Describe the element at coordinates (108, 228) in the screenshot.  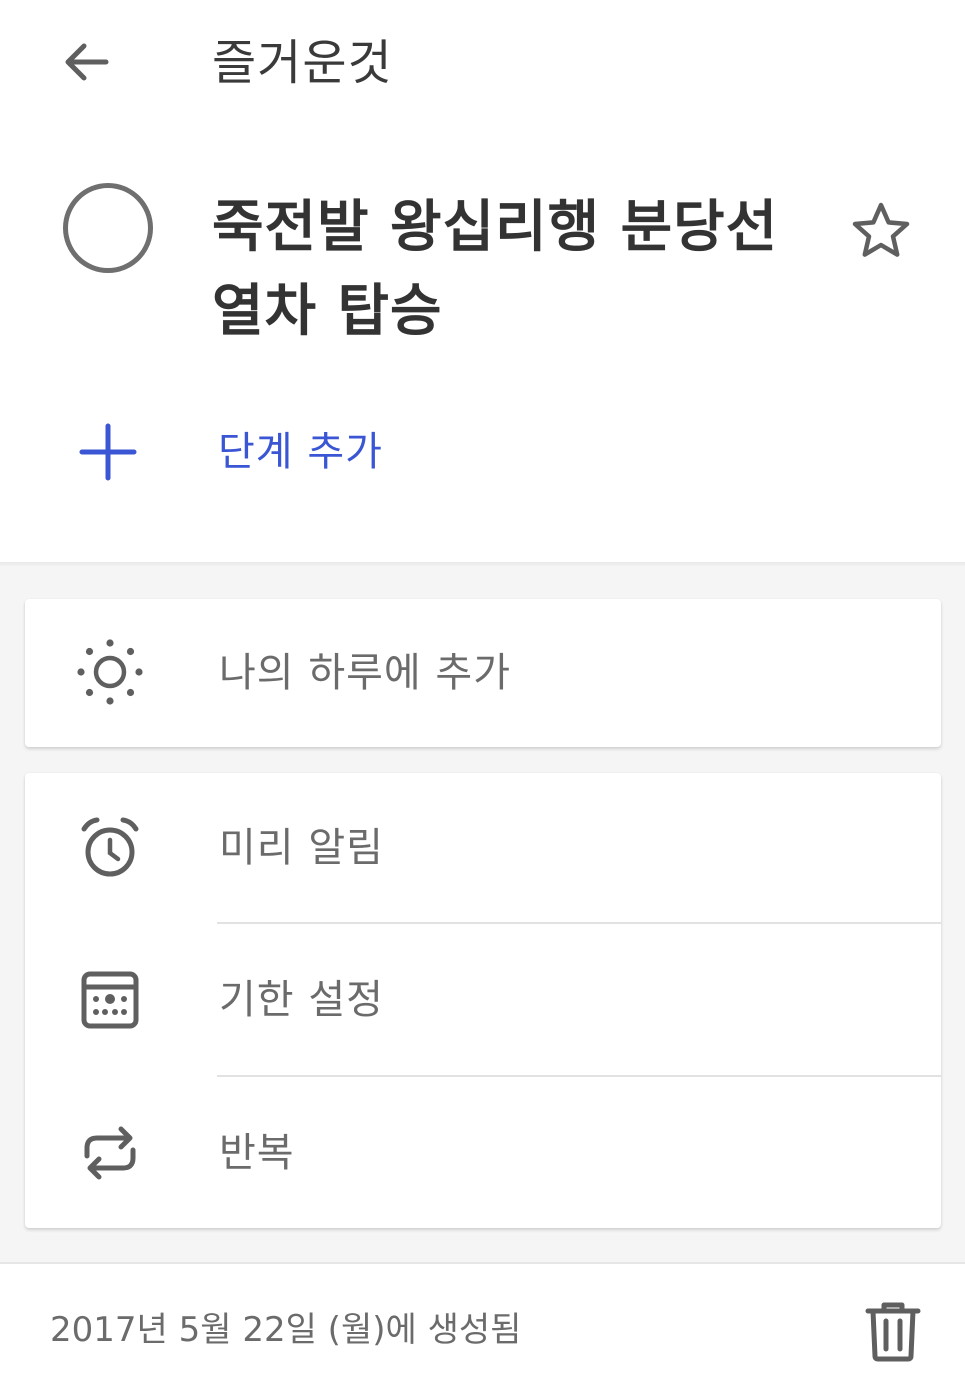
I see `task-complete-checkbox` at that location.